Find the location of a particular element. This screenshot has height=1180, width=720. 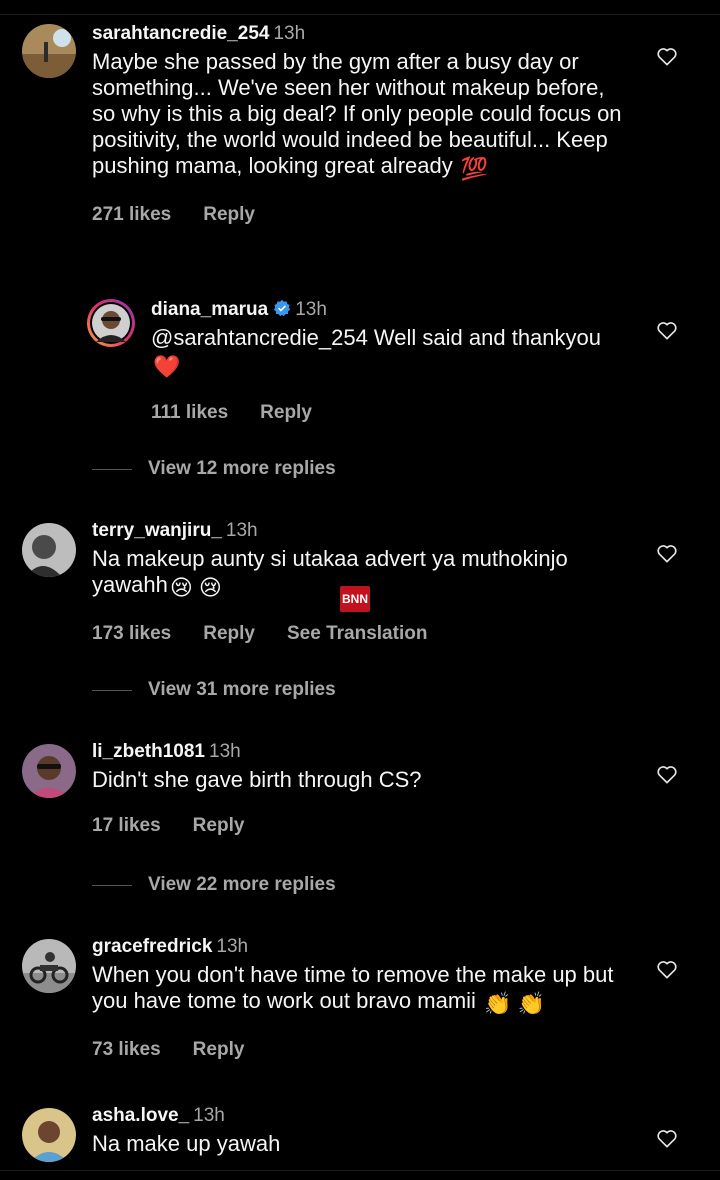

view-more-replies: View 22 more replies is located at coordinates (214, 886).